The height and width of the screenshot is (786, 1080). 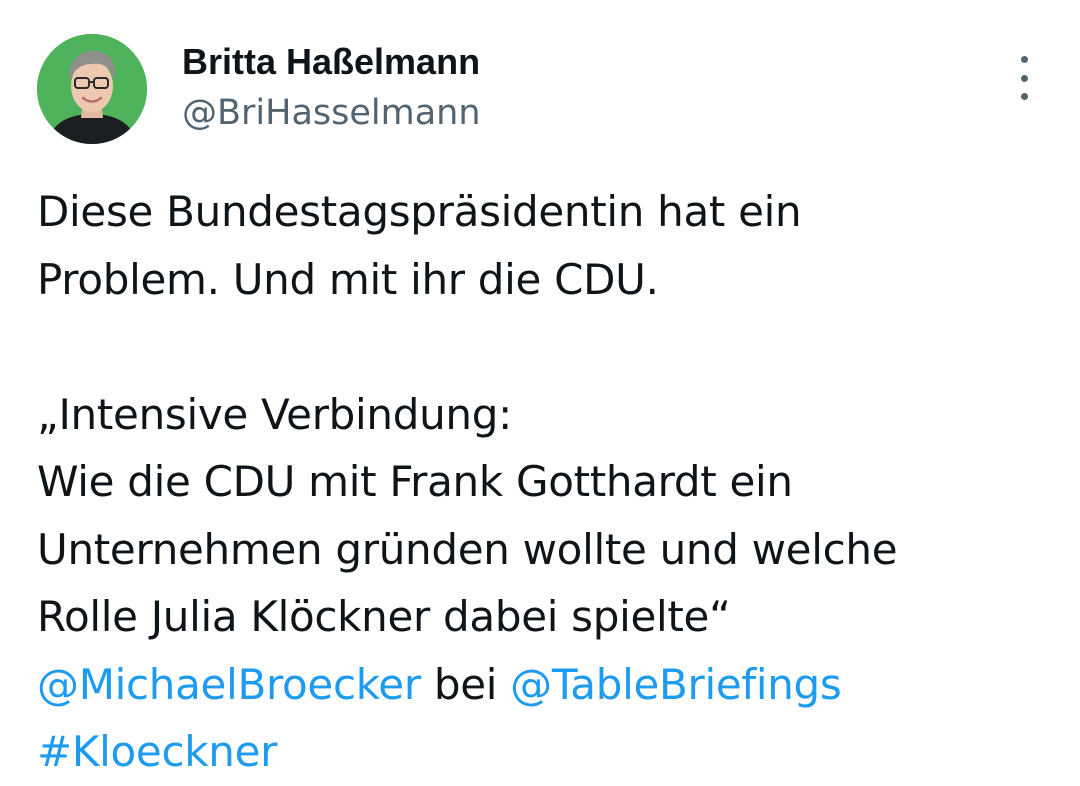 I want to click on tweet-line: Diese Bundestagspräsidentin hat ein, so click(x=419, y=211).